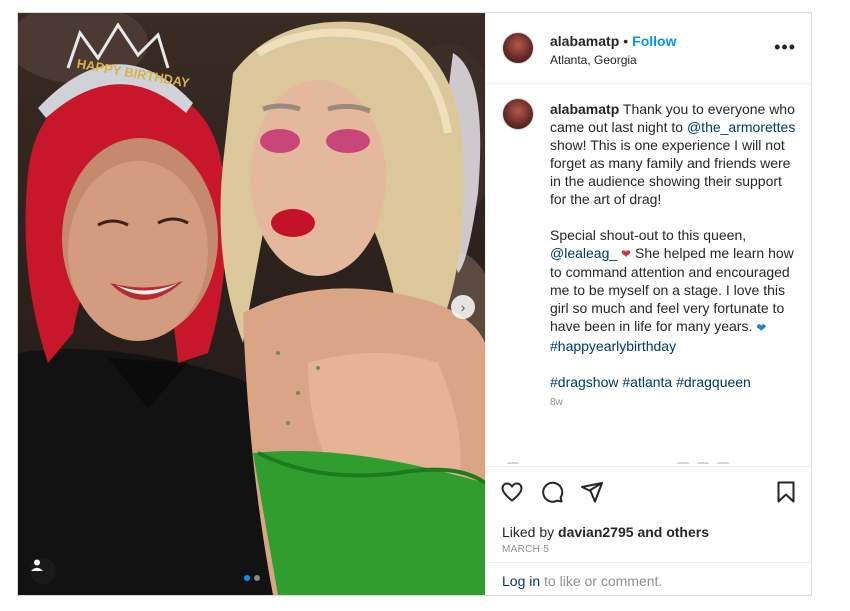 The width and height of the screenshot is (850, 611). Describe the element at coordinates (584, 109) in the screenshot. I see `caption-username: alabamatp` at that location.